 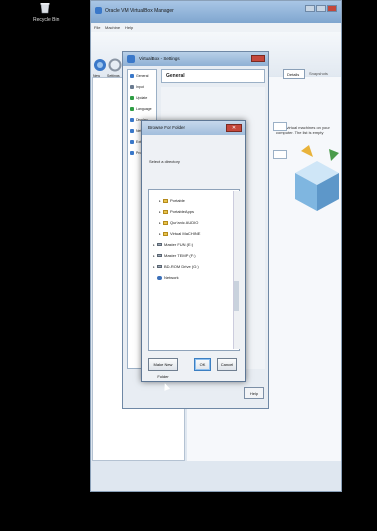 What do you see at coordinates (254, 393) in the screenshot?
I see `help-button: Help` at bounding box center [254, 393].